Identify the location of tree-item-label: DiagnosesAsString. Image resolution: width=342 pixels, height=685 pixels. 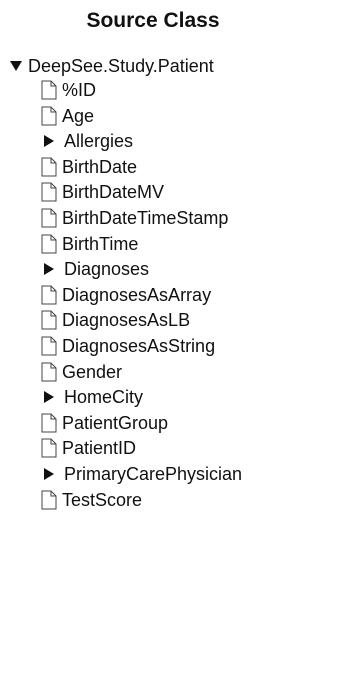
(139, 346).